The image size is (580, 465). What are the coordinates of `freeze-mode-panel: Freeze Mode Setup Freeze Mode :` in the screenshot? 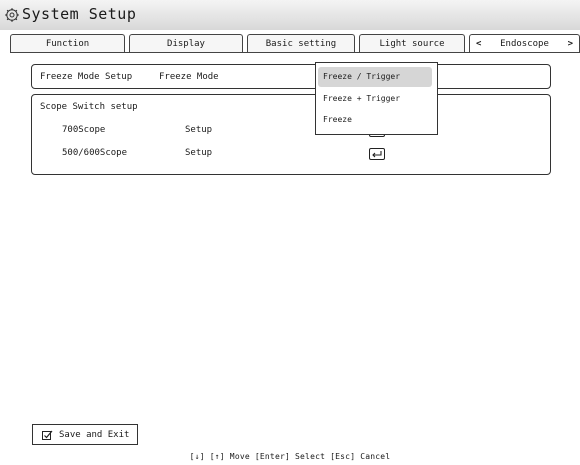 It's located at (291, 76).